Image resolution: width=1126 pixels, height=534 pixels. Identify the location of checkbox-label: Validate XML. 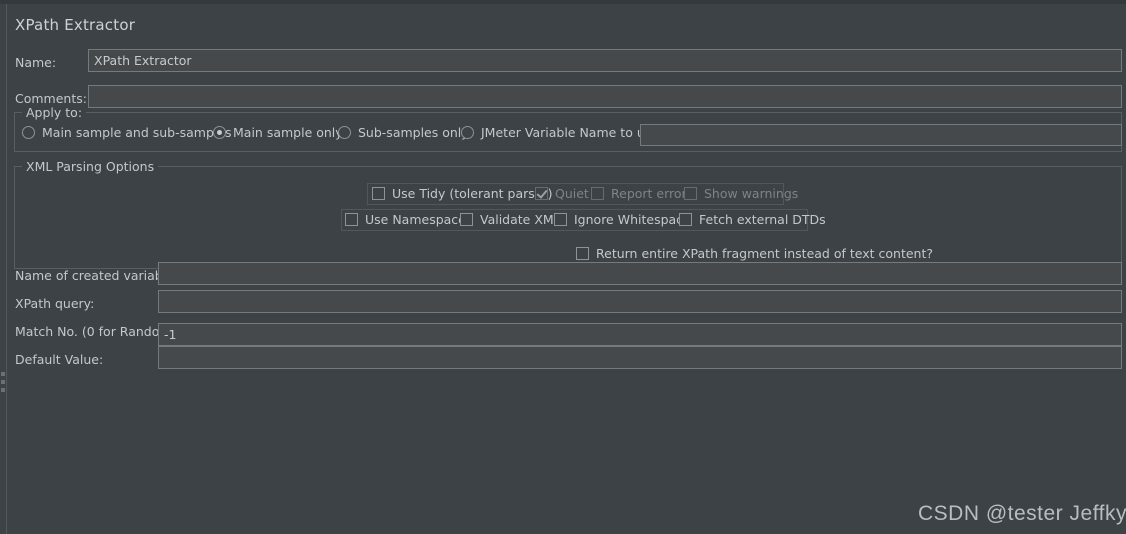
(520, 219).